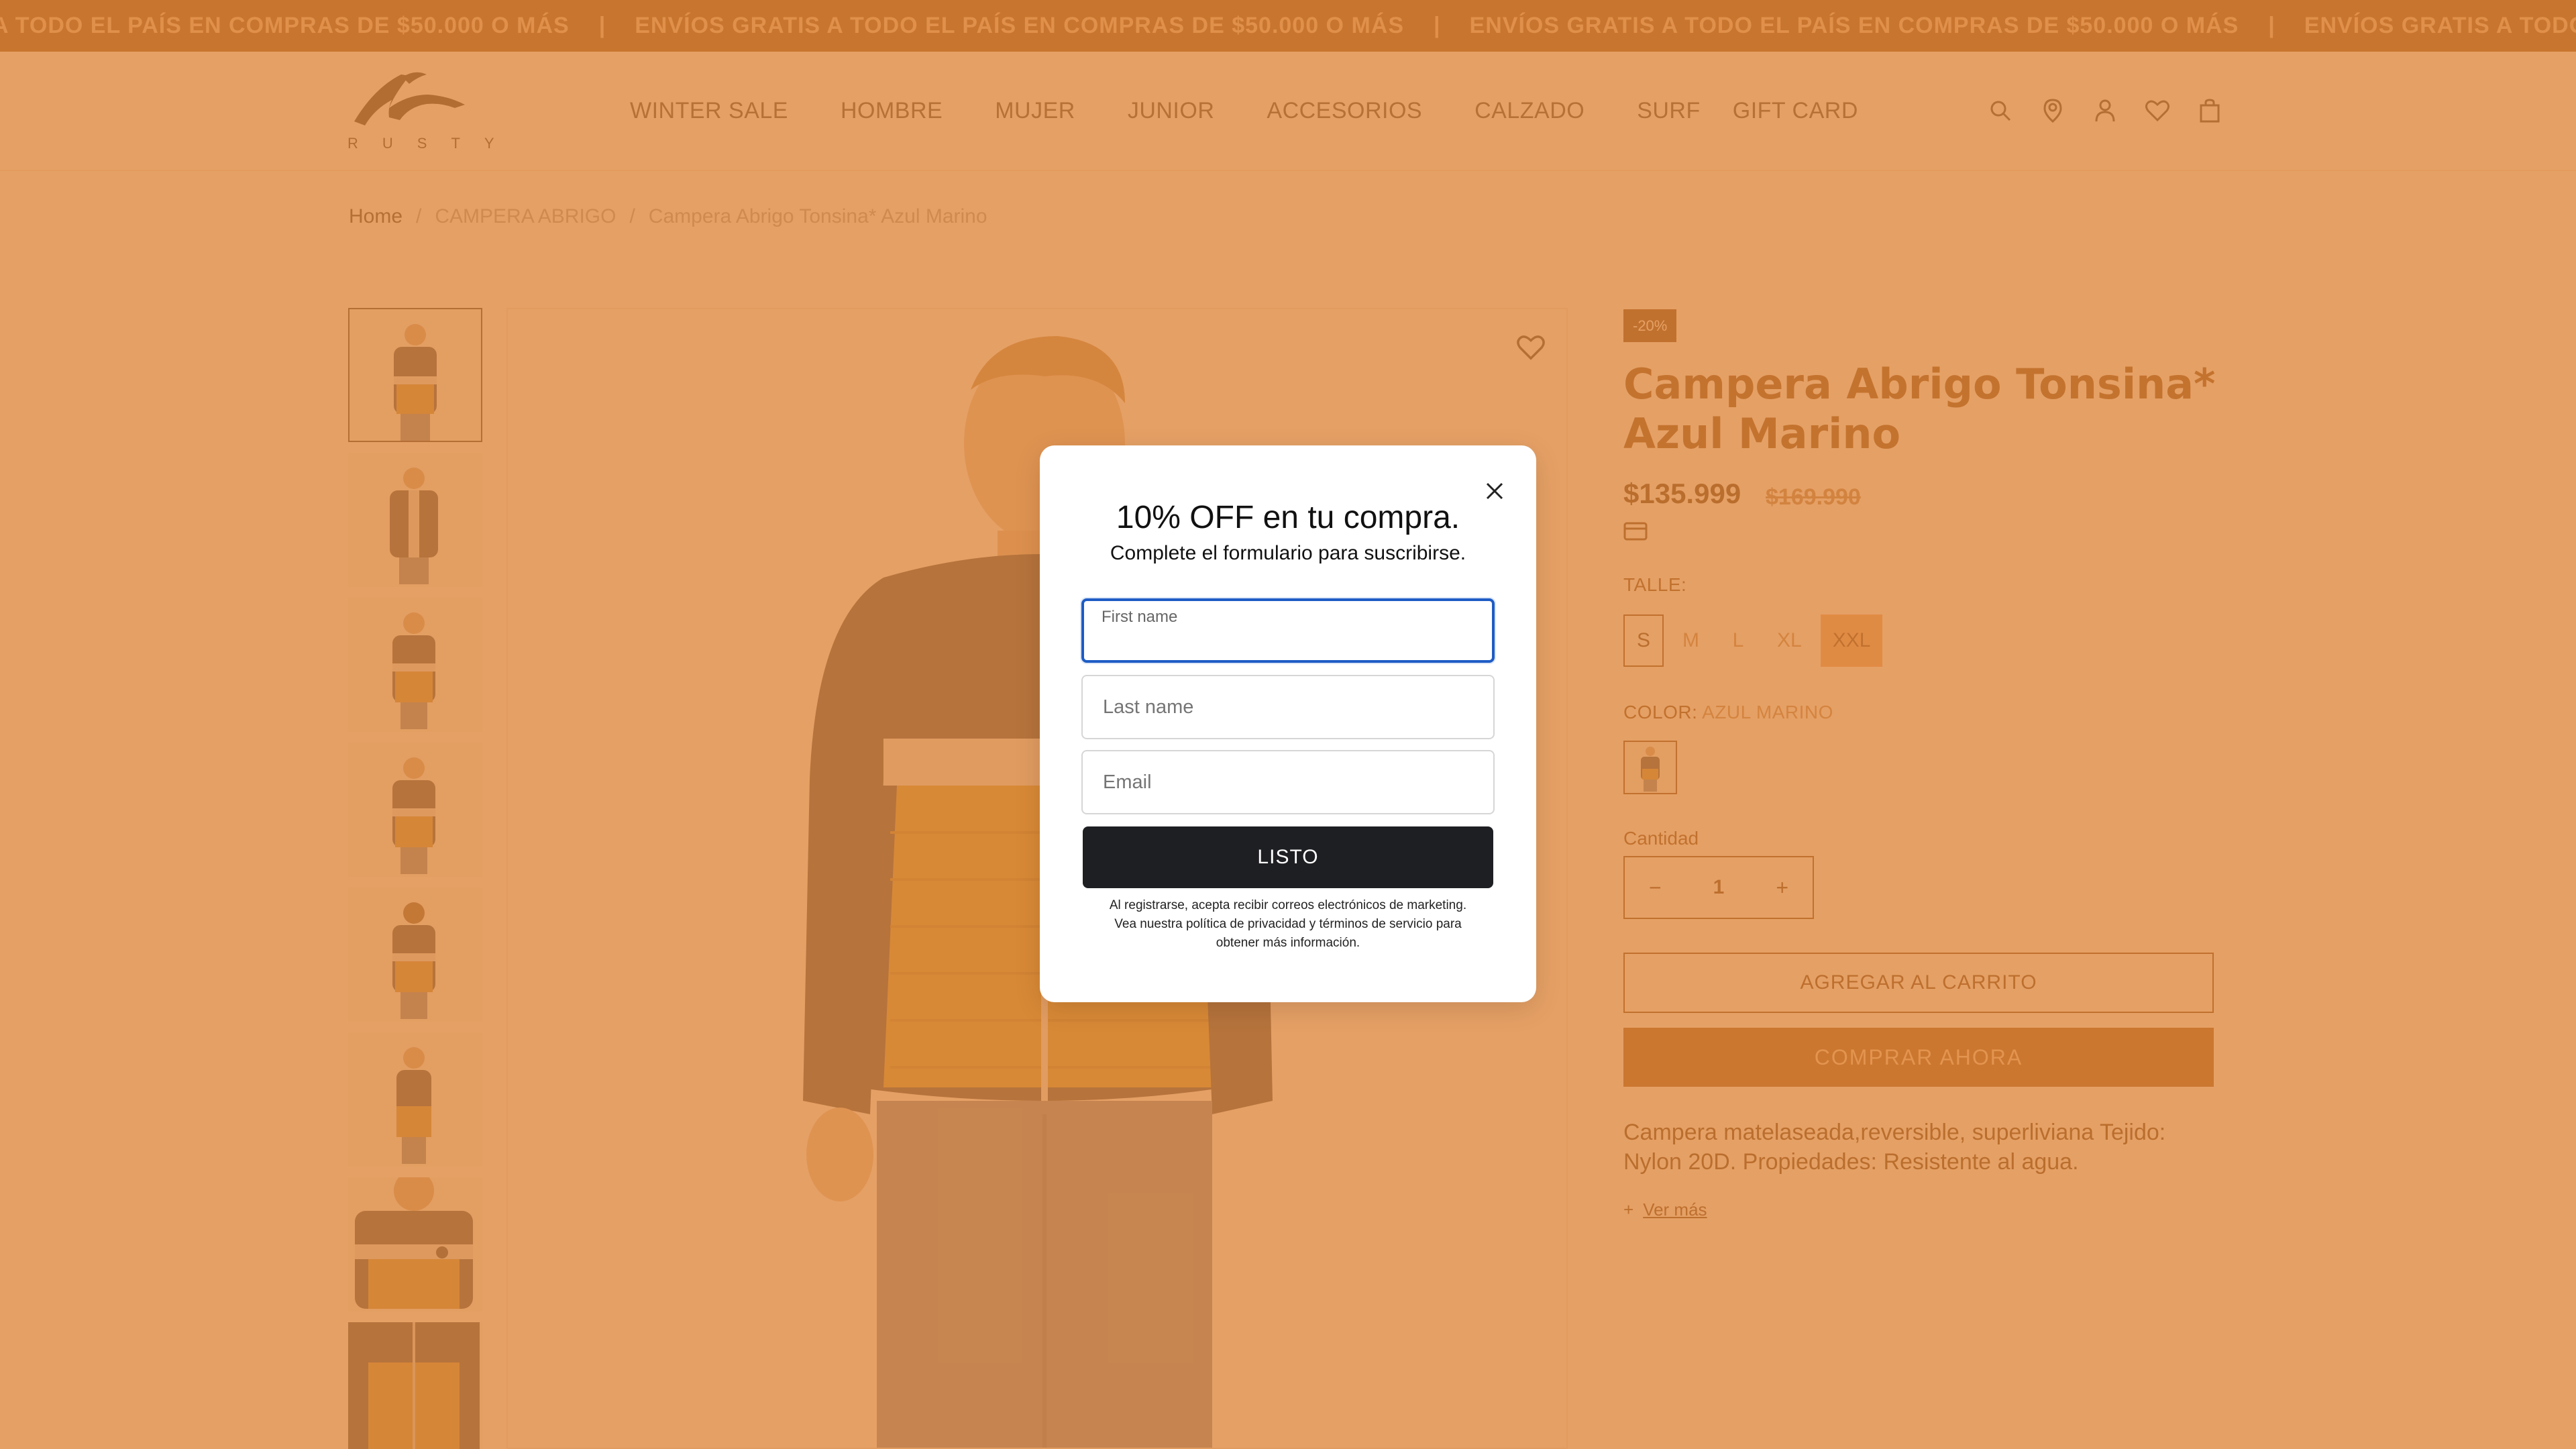 This screenshot has height=1449, width=2576. I want to click on thumbnail-list, so click(416, 878).